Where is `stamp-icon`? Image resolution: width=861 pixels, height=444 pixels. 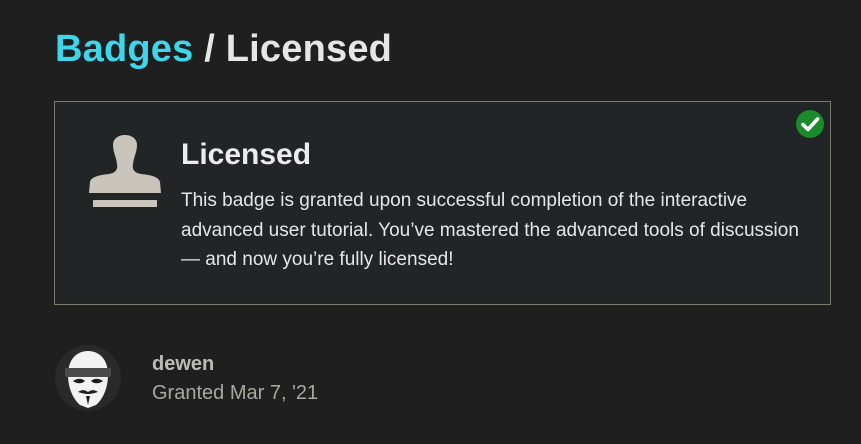 stamp-icon is located at coordinates (125, 171).